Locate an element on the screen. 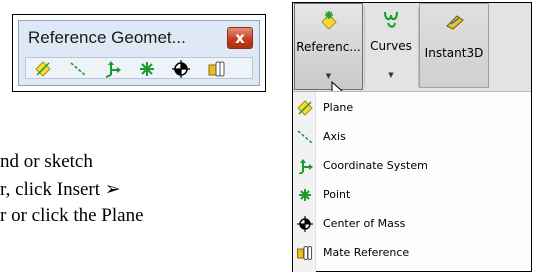 The image size is (537, 274). curves-icon is located at coordinates (391, 19).